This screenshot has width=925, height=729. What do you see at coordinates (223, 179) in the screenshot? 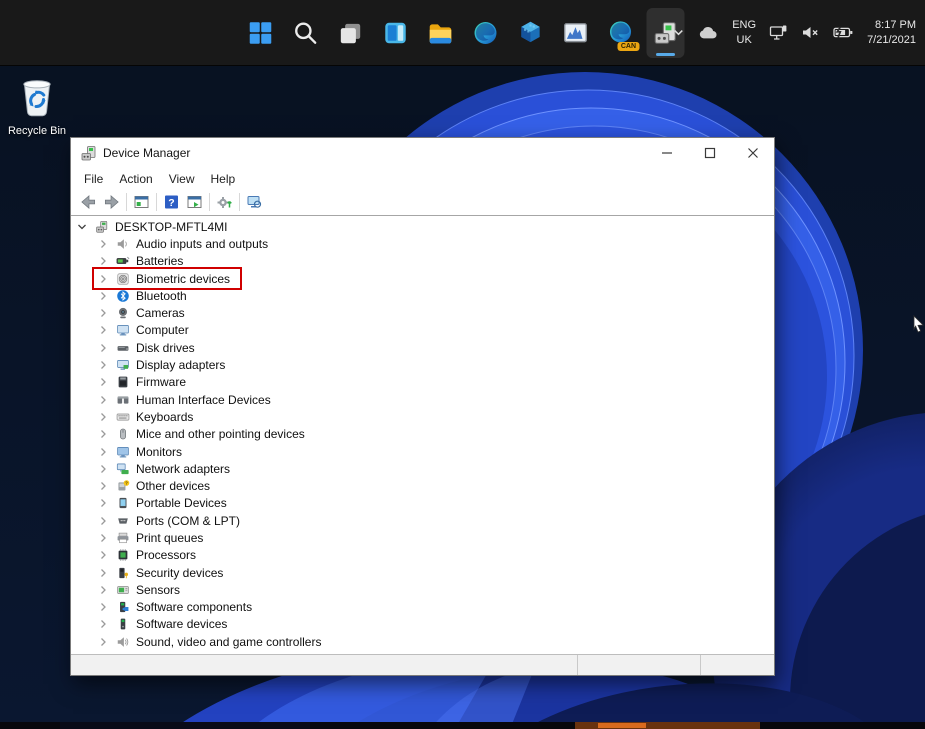
I see `menu-help: Help` at bounding box center [223, 179].